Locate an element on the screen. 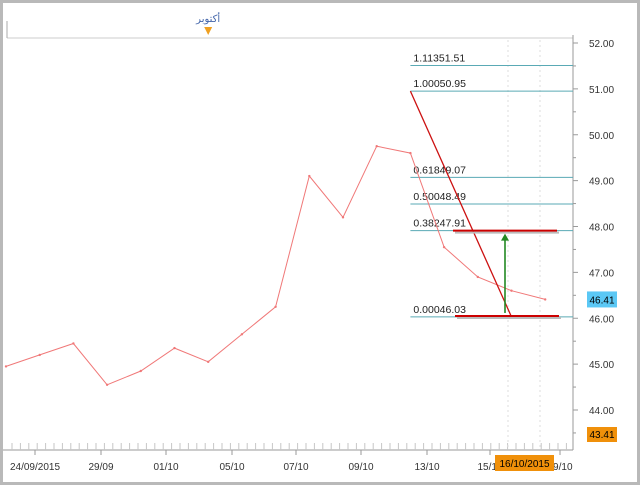 This screenshot has height=485, width=640. current-price-label: 46.41 is located at coordinates (601, 300).